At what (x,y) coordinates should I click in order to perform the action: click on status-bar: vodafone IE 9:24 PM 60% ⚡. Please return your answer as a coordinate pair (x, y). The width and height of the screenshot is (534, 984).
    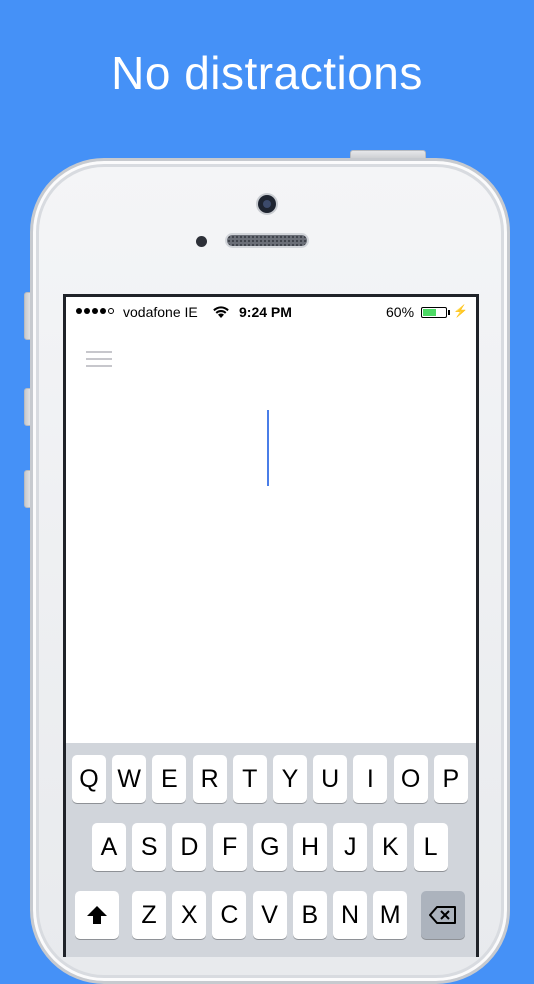
    Looking at the image, I should click on (271, 312).